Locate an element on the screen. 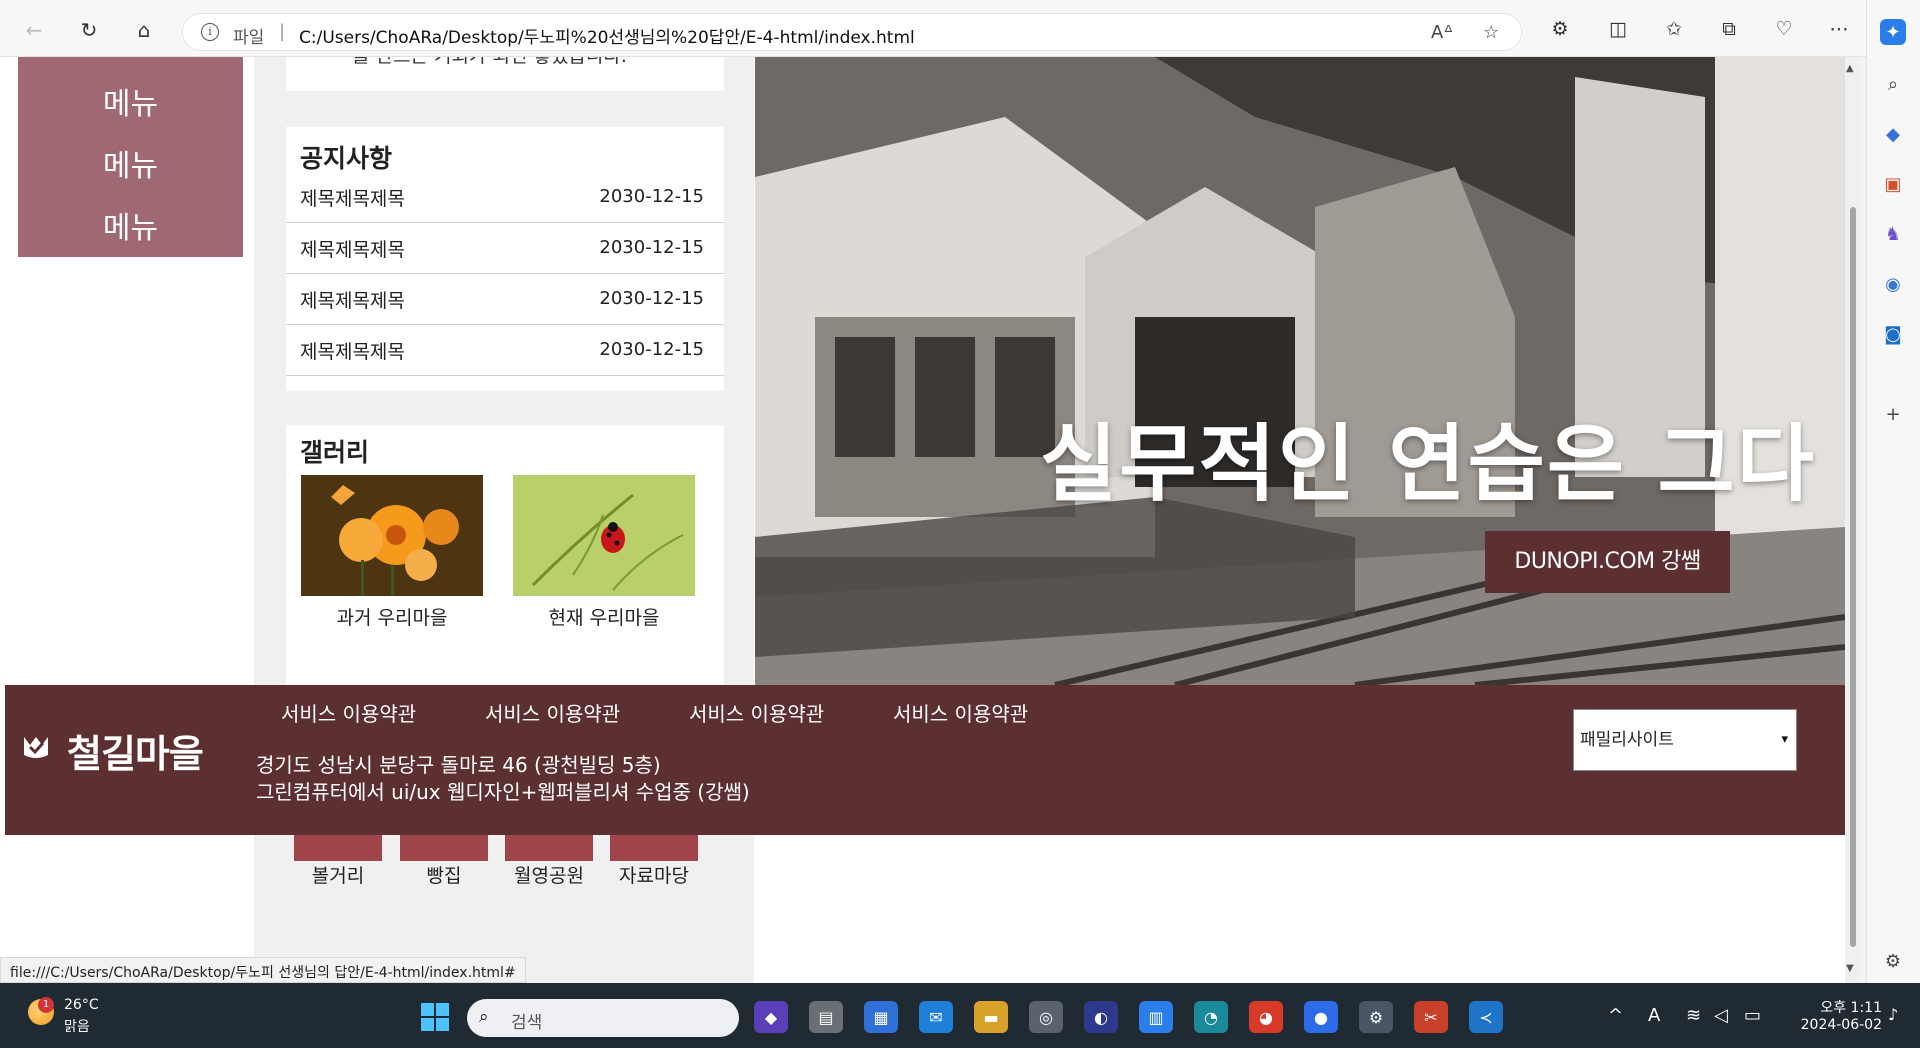 This screenshot has height=1048, width=1920. page-scrollbar: ▲ ▼ is located at coordinates (1852, 520).